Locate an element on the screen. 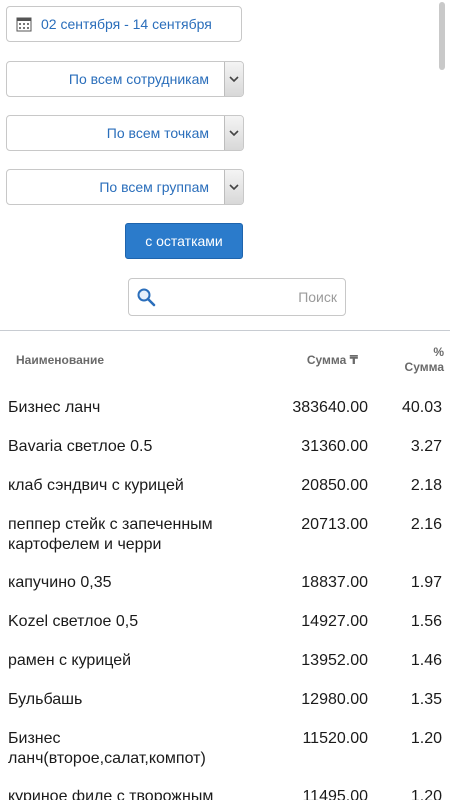 This screenshot has height=800, width=450. search-placeholder: Поиск is located at coordinates (317, 297).